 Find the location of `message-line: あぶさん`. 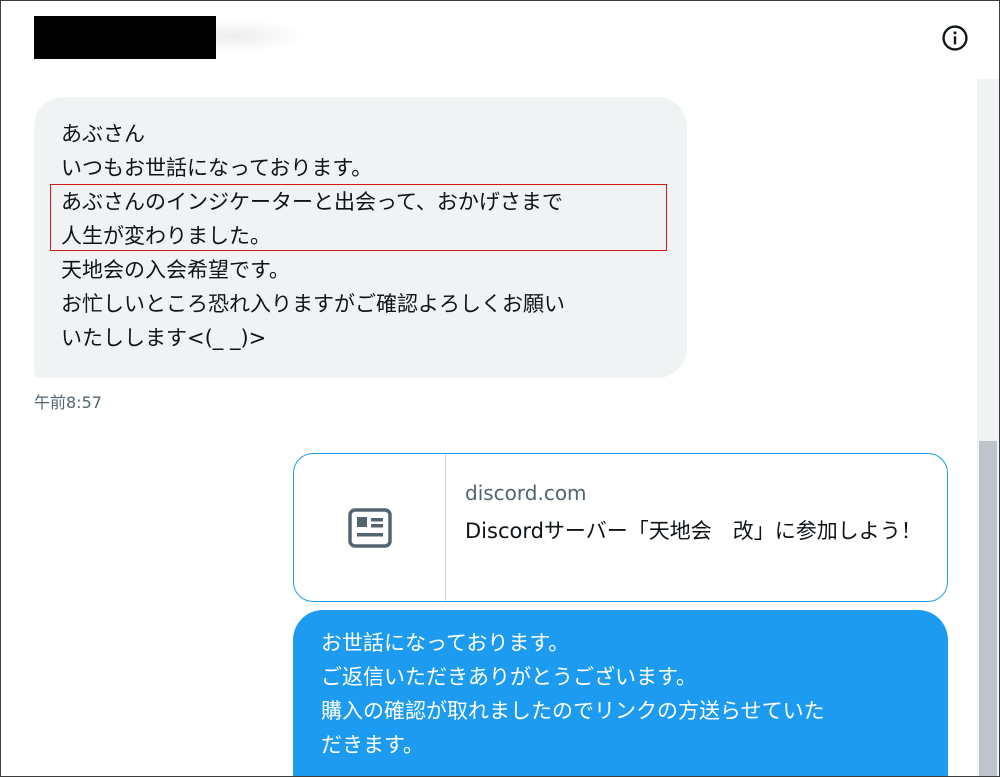

message-line: あぶさん is located at coordinates (103, 134).